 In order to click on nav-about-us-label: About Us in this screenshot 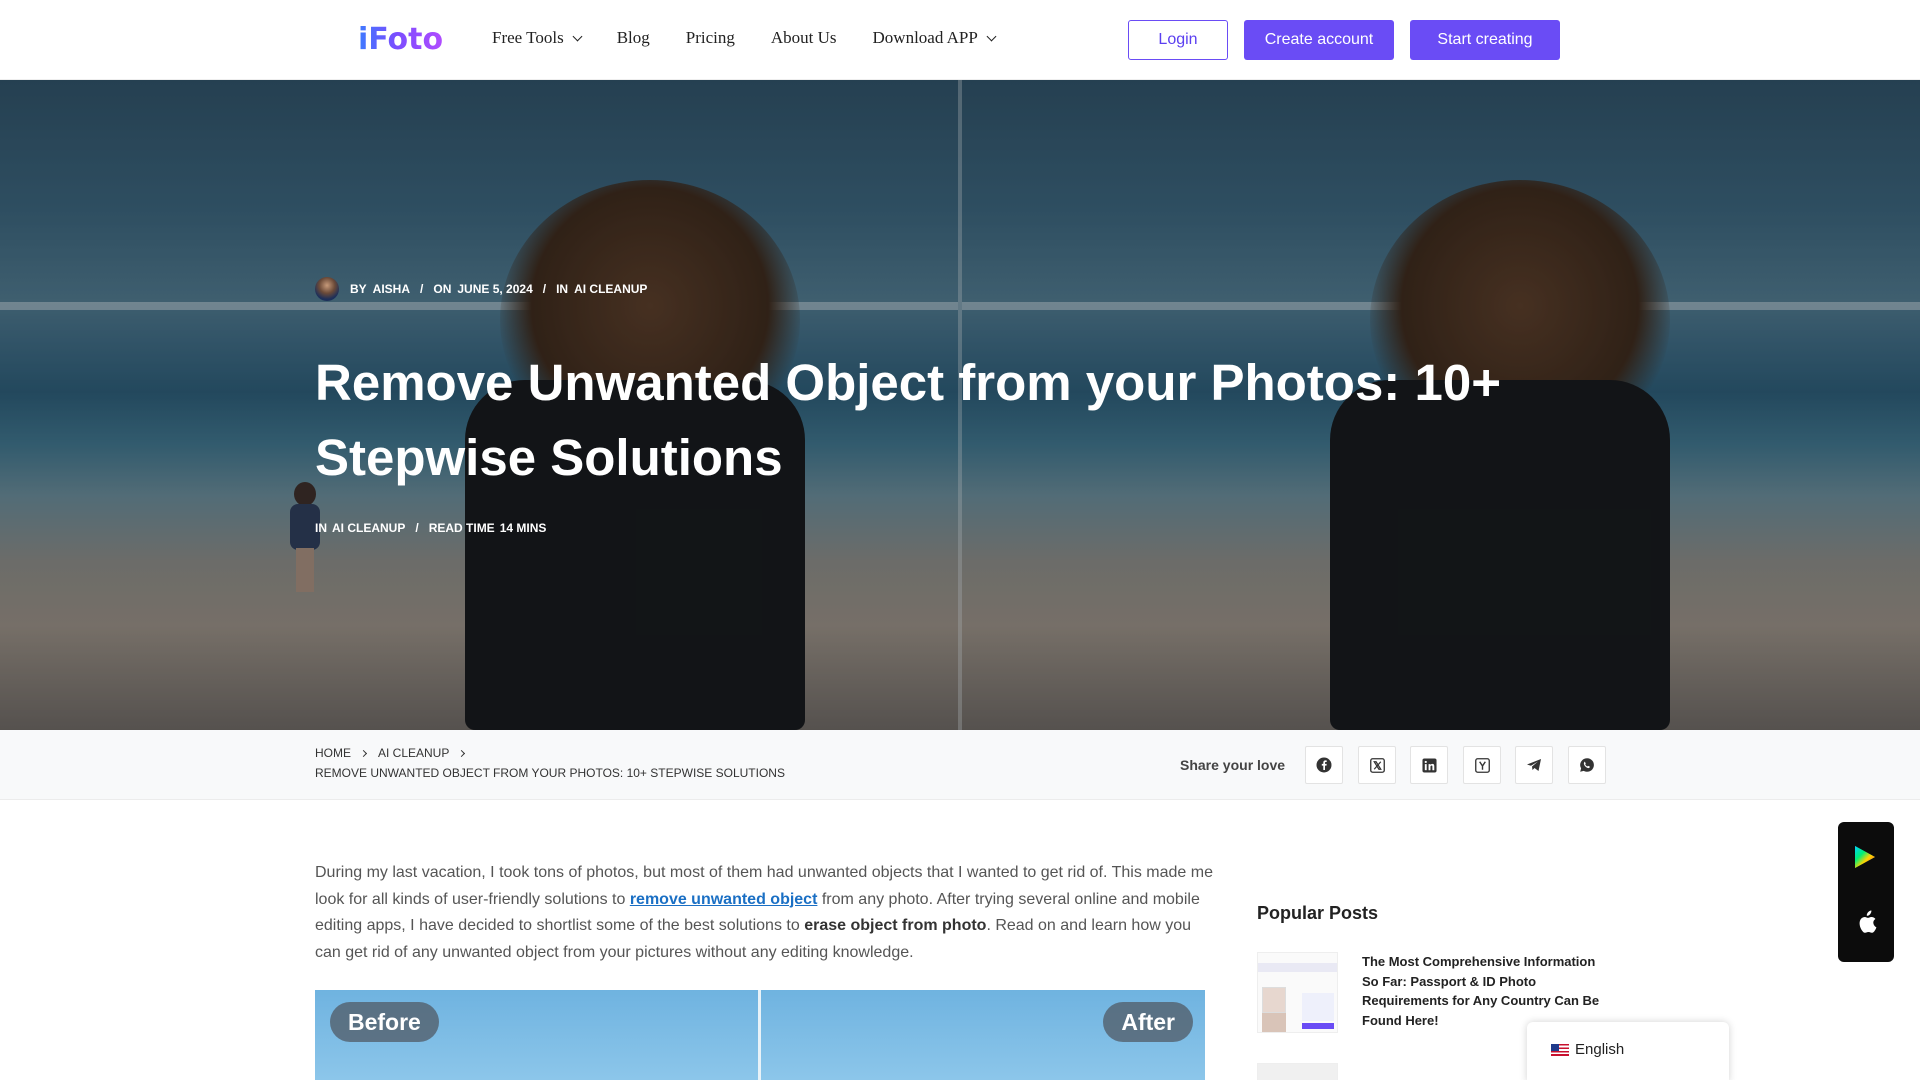, I will do `click(803, 37)`.